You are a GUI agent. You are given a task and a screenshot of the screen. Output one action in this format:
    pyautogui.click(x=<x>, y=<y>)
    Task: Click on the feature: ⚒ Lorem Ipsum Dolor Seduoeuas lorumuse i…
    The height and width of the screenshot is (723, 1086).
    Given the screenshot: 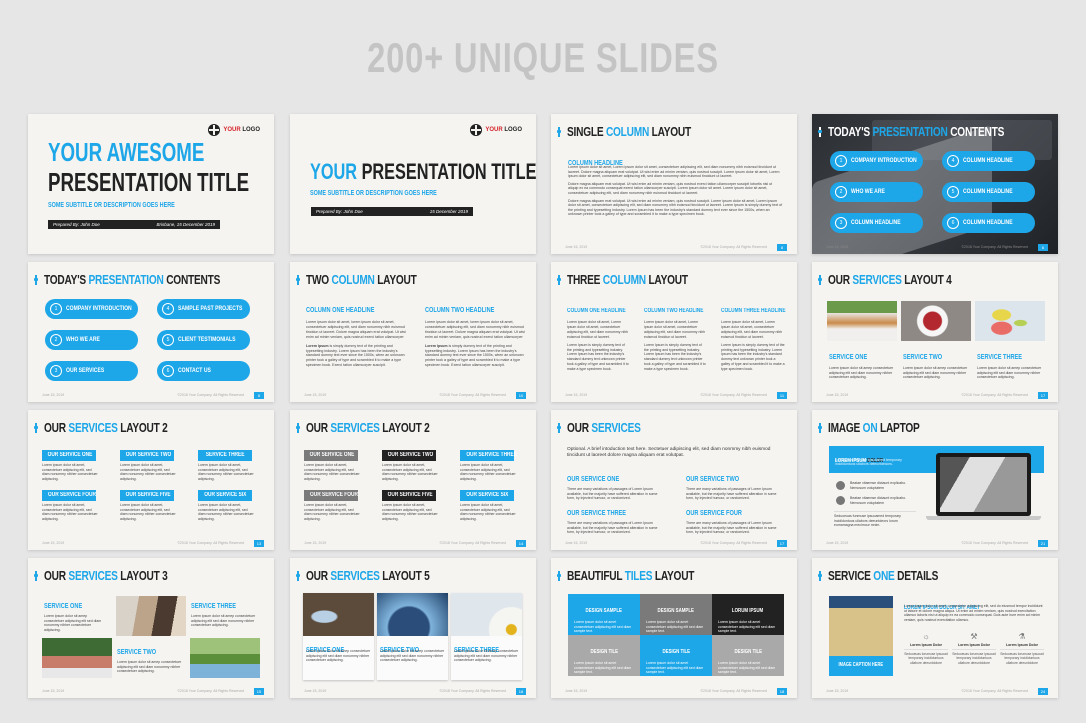 What is the action you would take?
    pyautogui.click(x=974, y=648)
    